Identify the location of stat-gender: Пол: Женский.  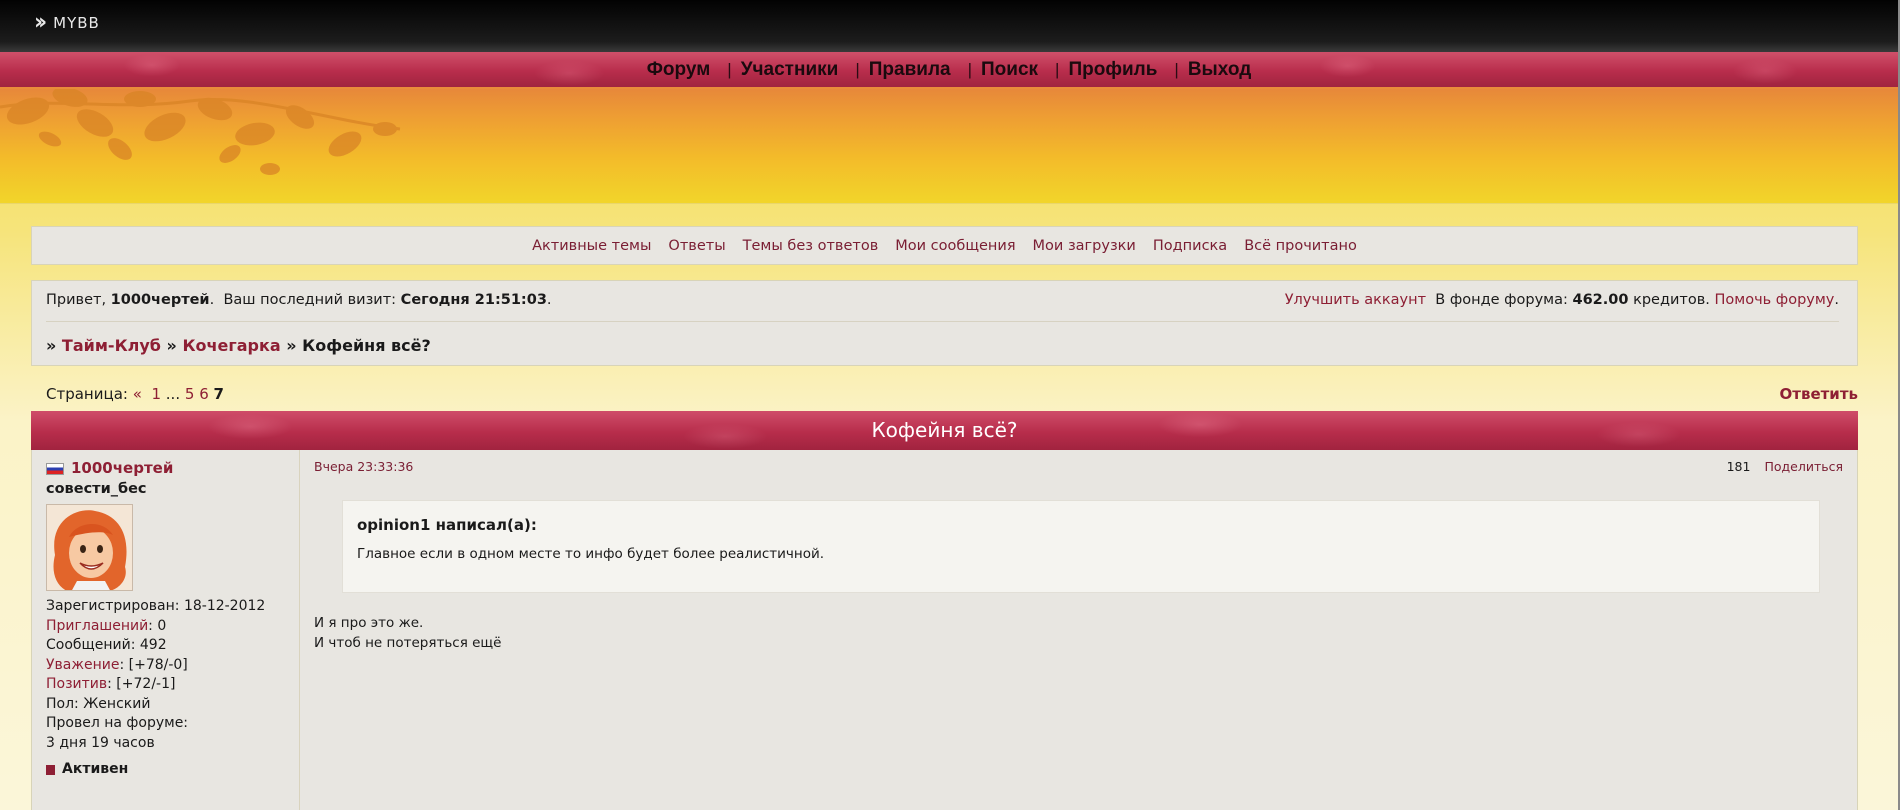
(155, 705).